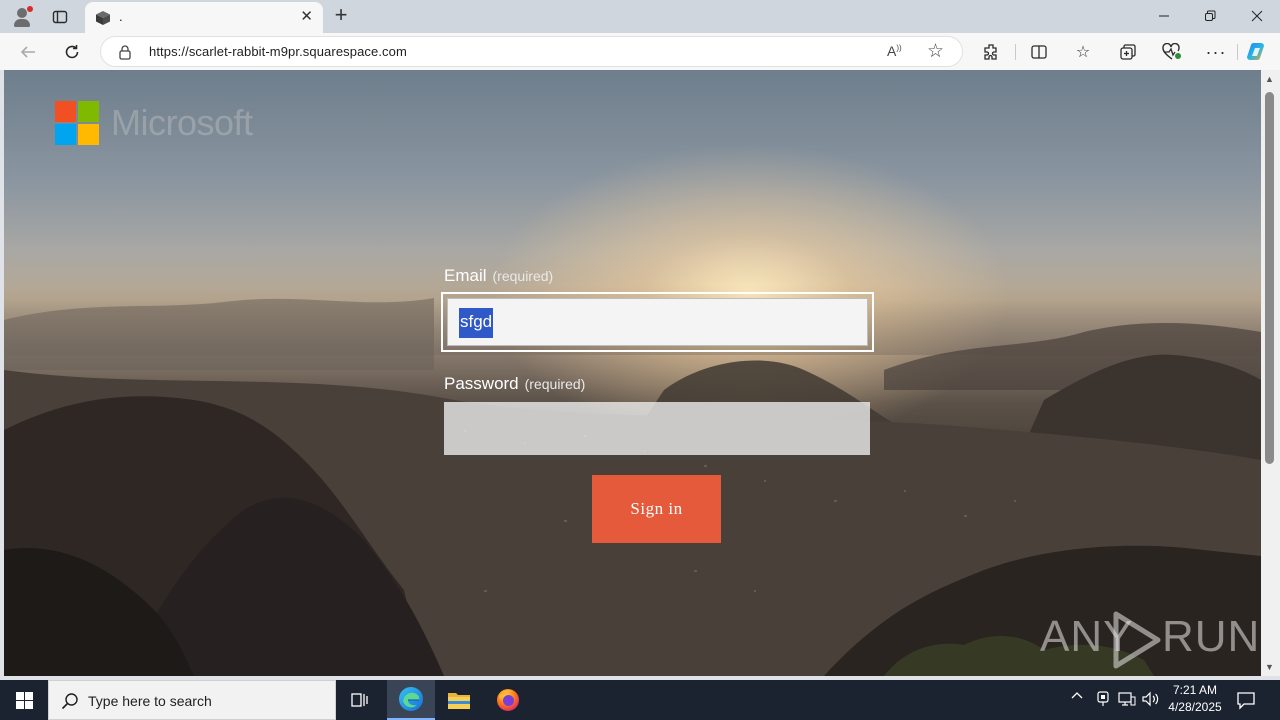 This screenshot has width=1280, height=720. What do you see at coordinates (1211, 636) in the screenshot?
I see `watermark-text-run: RUN` at bounding box center [1211, 636].